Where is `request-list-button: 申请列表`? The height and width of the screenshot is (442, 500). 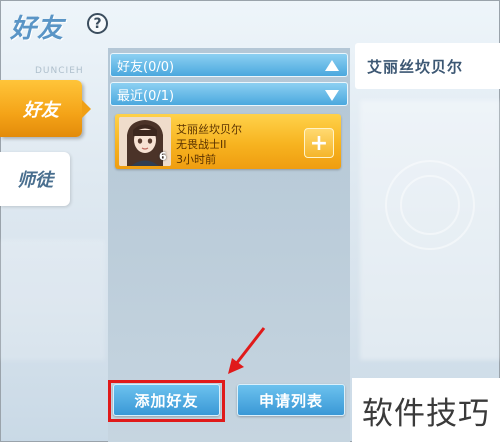
request-list-button: 申请列表 is located at coordinates (291, 400).